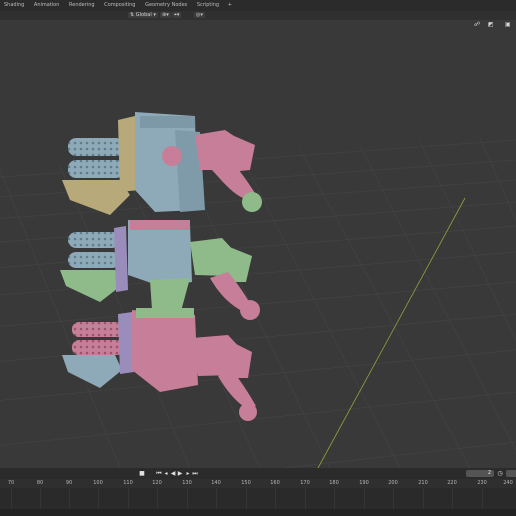 The image size is (516, 516). Describe the element at coordinates (393, 483) in the screenshot. I see `ruler-tick: 200` at that location.